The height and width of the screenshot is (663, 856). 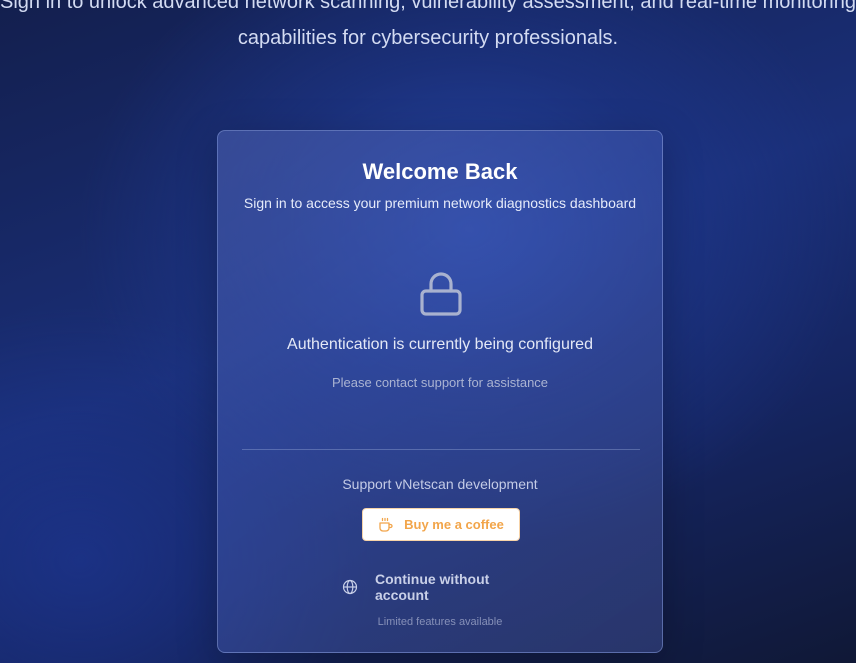 I want to click on globe-icon, so click(x=350, y=587).